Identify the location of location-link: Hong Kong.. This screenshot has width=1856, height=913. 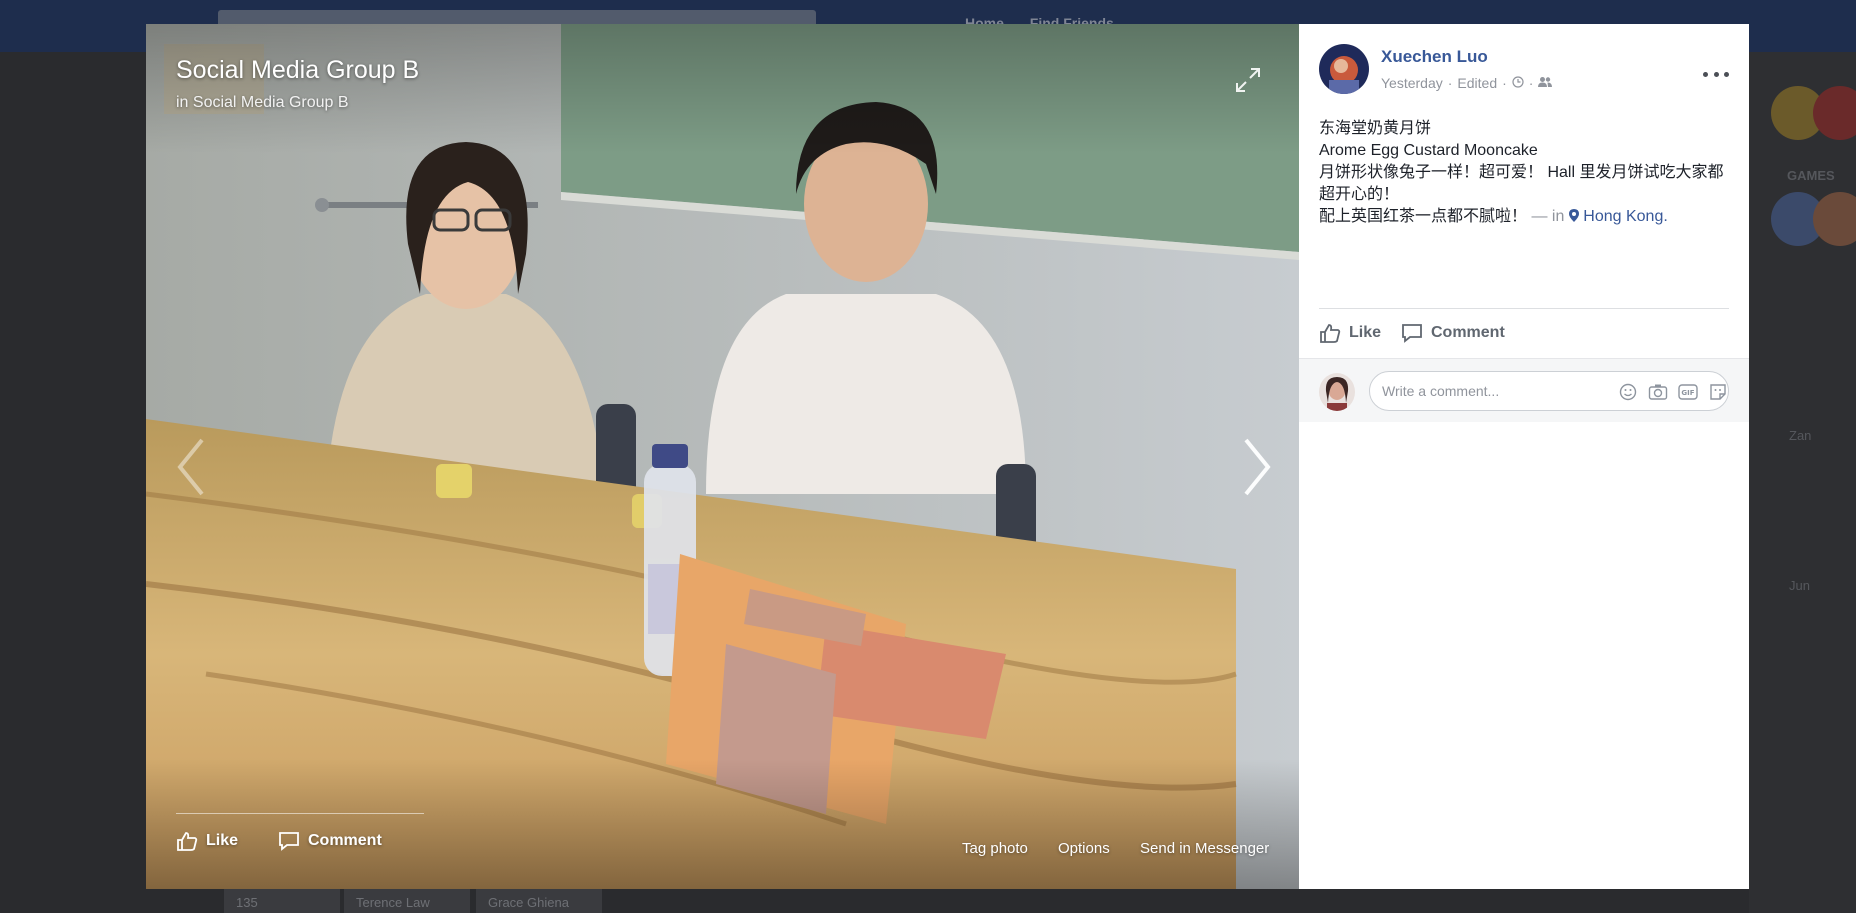
(1618, 216).